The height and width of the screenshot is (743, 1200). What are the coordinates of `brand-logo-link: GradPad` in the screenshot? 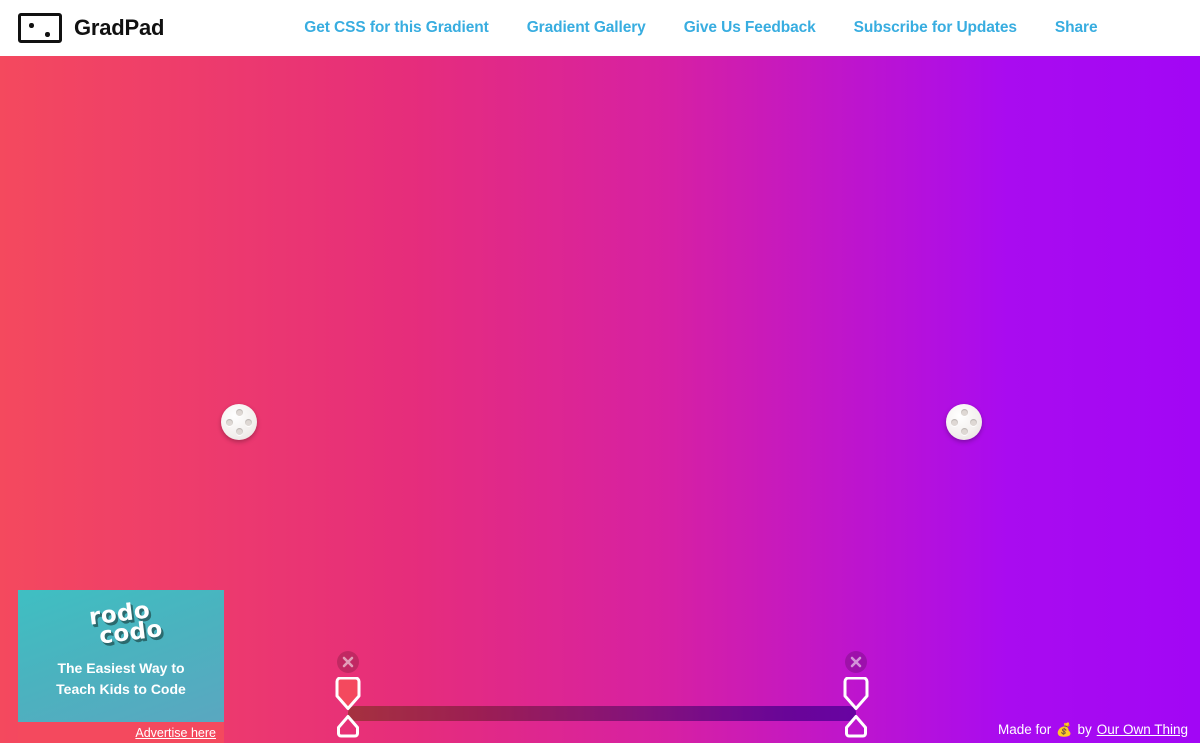 It's located at (91, 28).